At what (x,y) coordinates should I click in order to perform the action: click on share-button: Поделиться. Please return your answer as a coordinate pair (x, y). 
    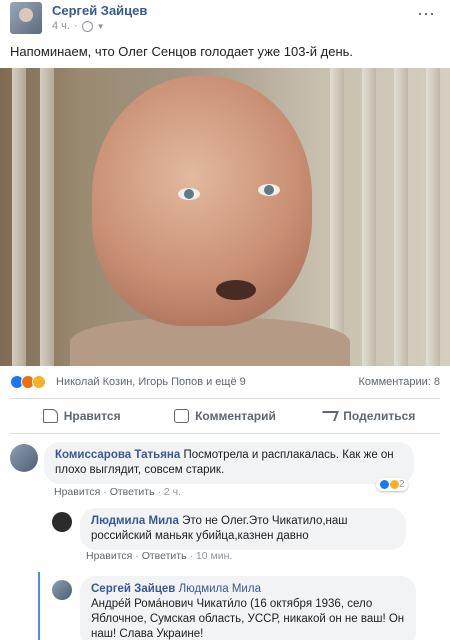
    Looking at the image, I should click on (368, 416).